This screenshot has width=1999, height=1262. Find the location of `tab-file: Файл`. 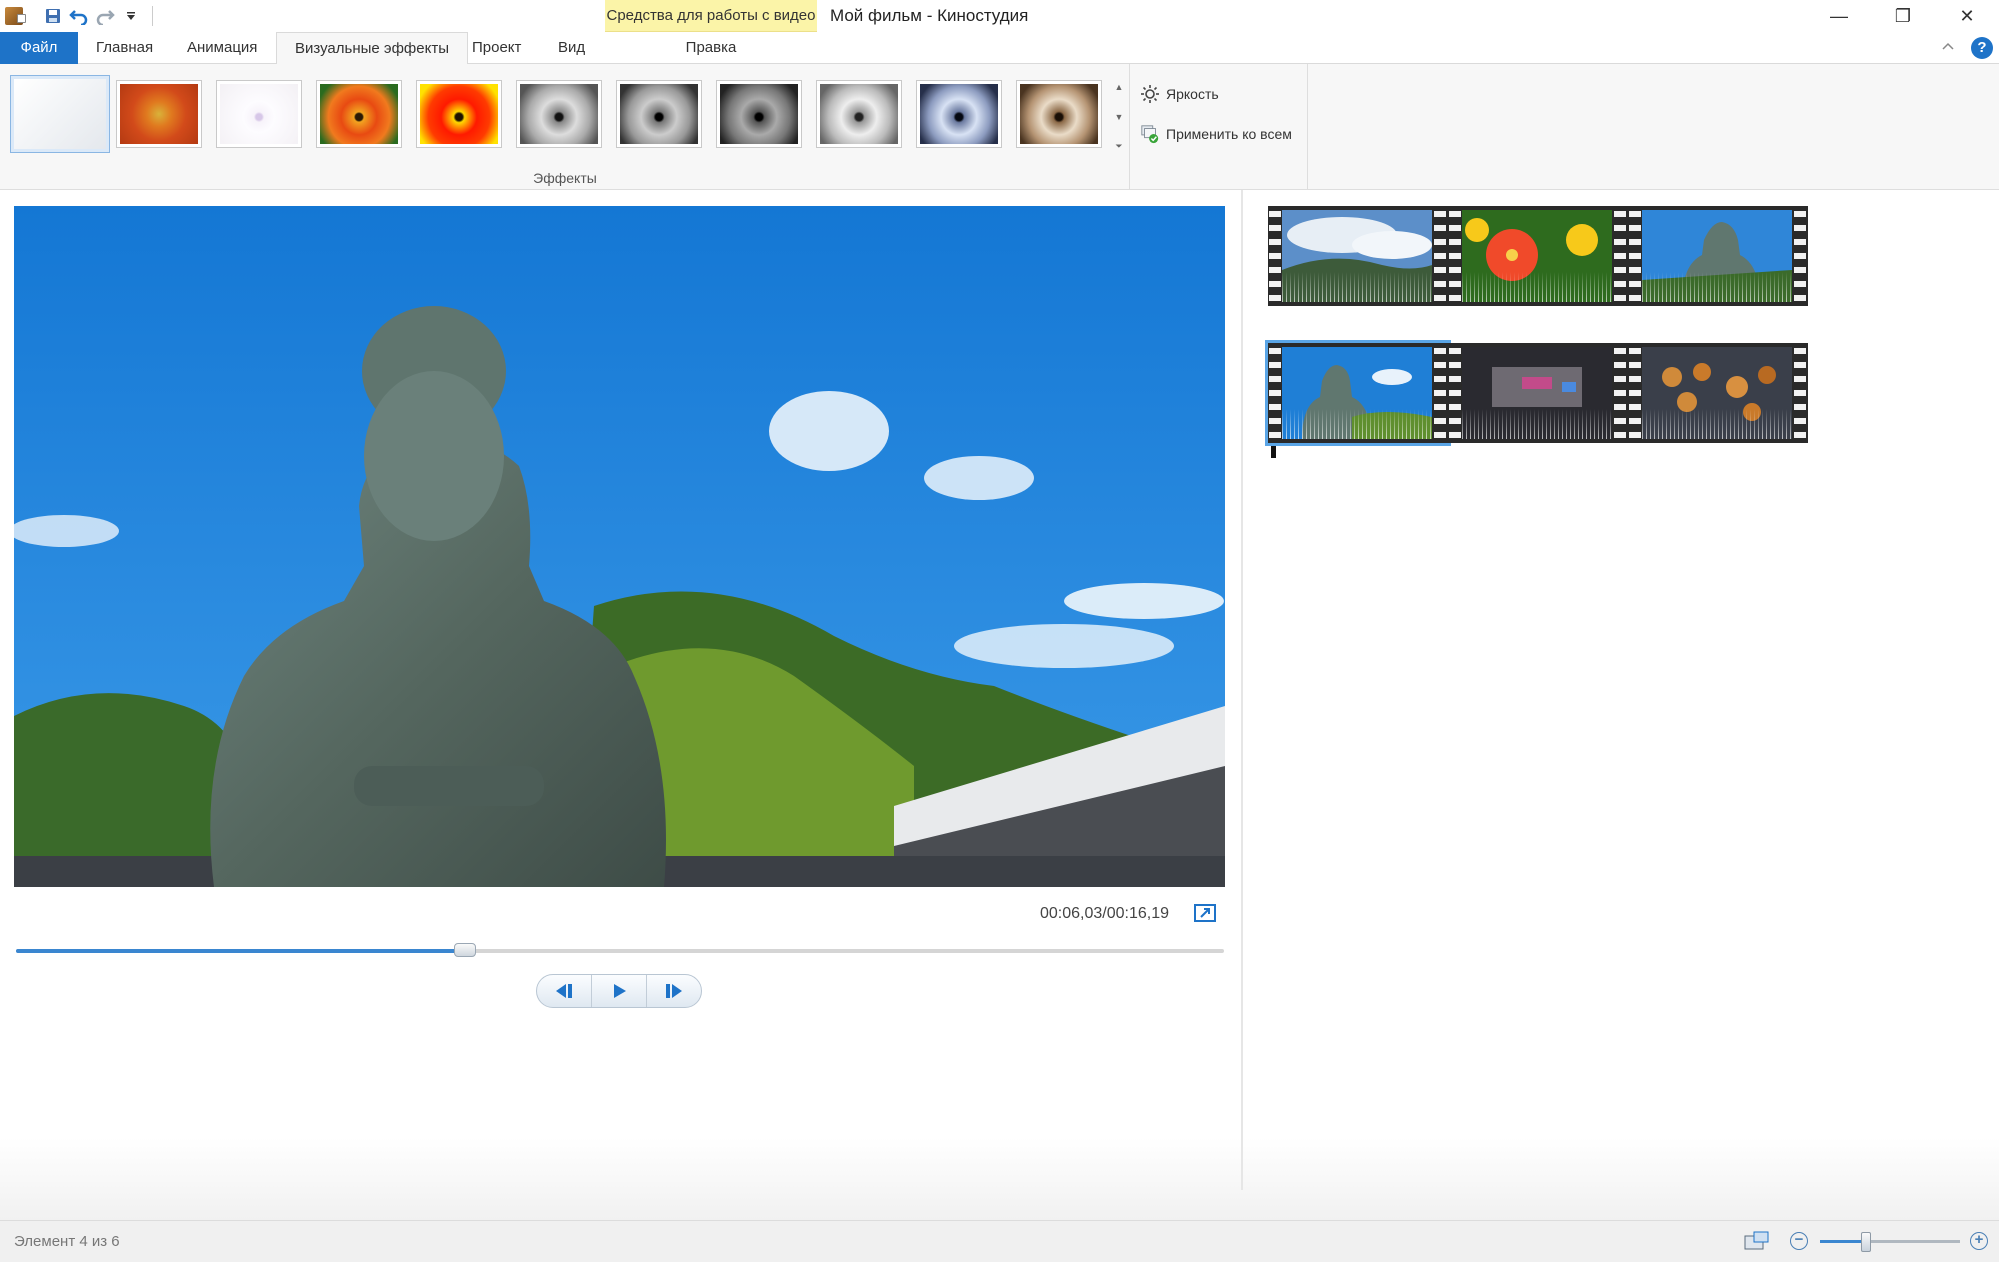

tab-file: Файл is located at coordinates (39, 48).